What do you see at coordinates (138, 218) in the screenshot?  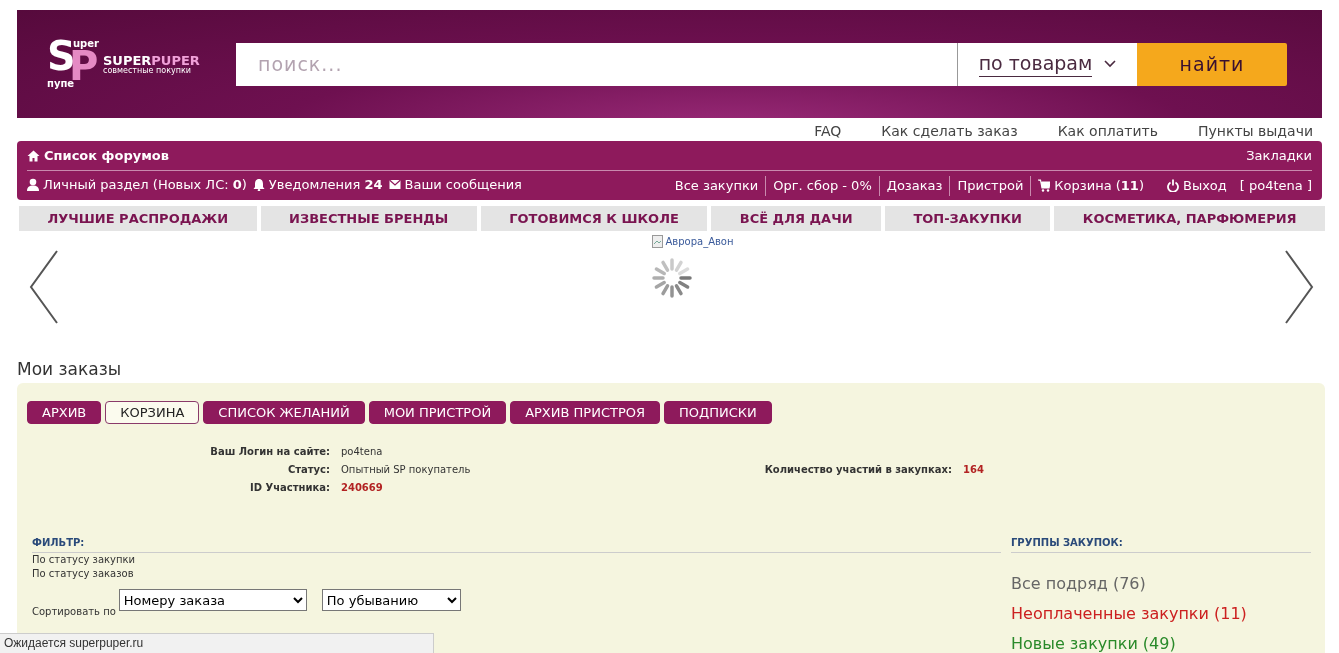 I see `category-tab: ЛУЧШИЕ РАСПРОДАЖИ` at bounding box center [138, 218].